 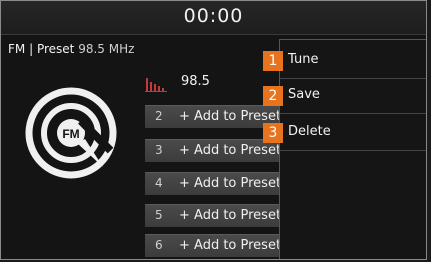 I want to click on status-line: FM | Preset 98.5 MHz, so click(x=71, y=49).